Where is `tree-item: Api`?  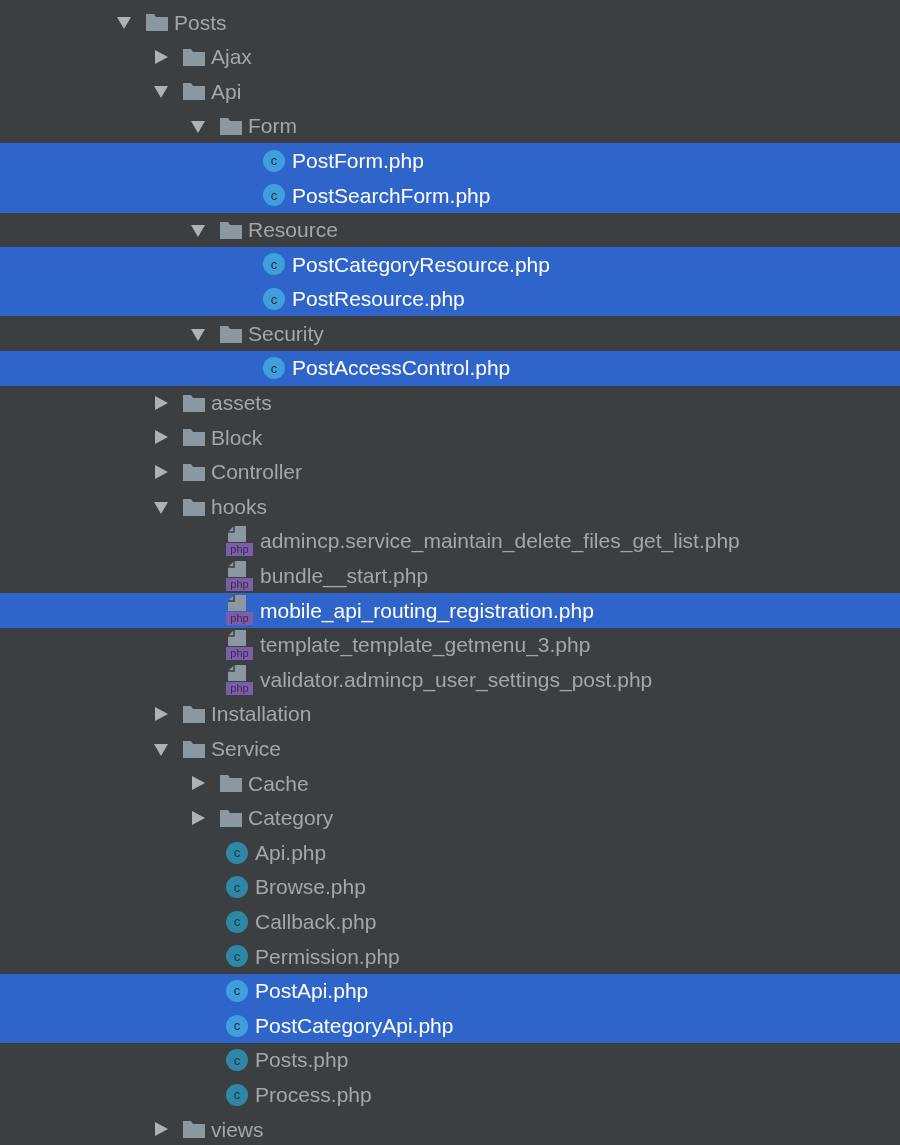
tree-item: Api is located at coordinates (450, 91).